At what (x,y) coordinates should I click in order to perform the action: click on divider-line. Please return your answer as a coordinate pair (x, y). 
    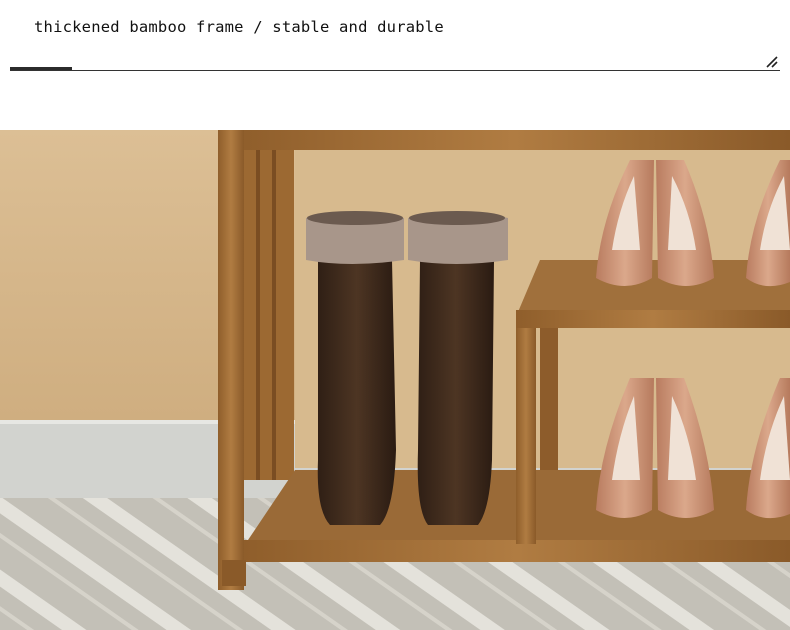
    Looking at the image, I should click on (395, 70).